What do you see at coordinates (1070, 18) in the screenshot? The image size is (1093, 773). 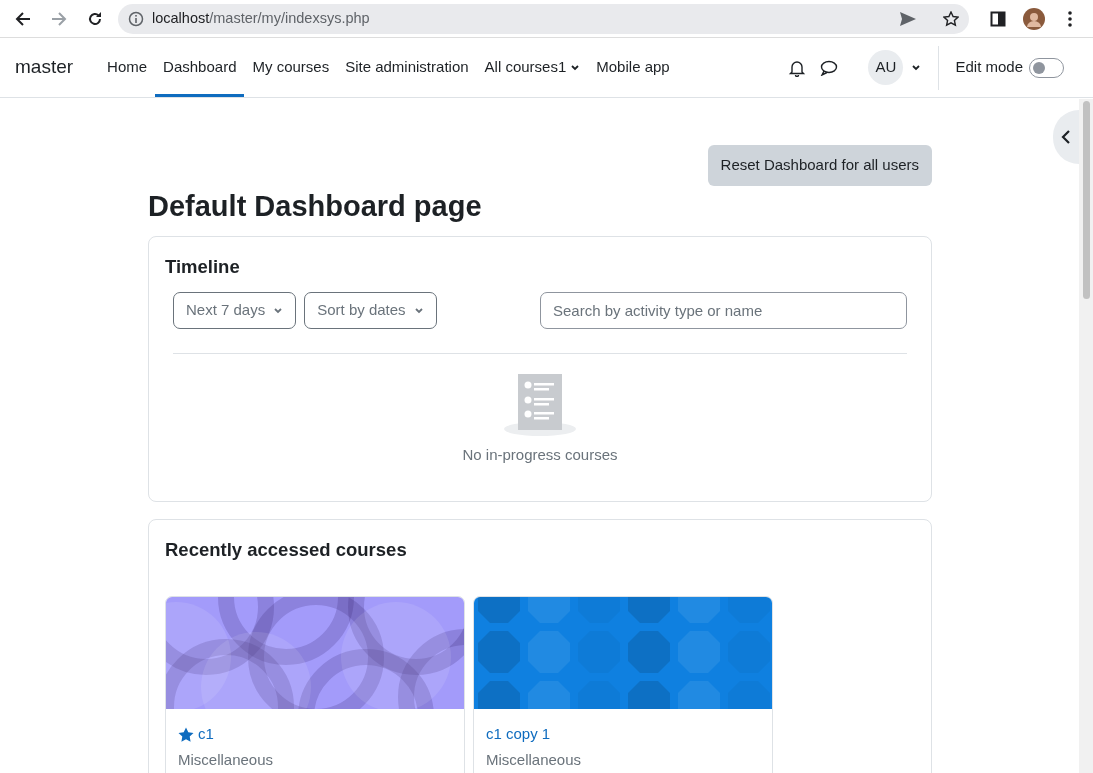 I see `more-menu-icon` at bounding box center [1070, 18].